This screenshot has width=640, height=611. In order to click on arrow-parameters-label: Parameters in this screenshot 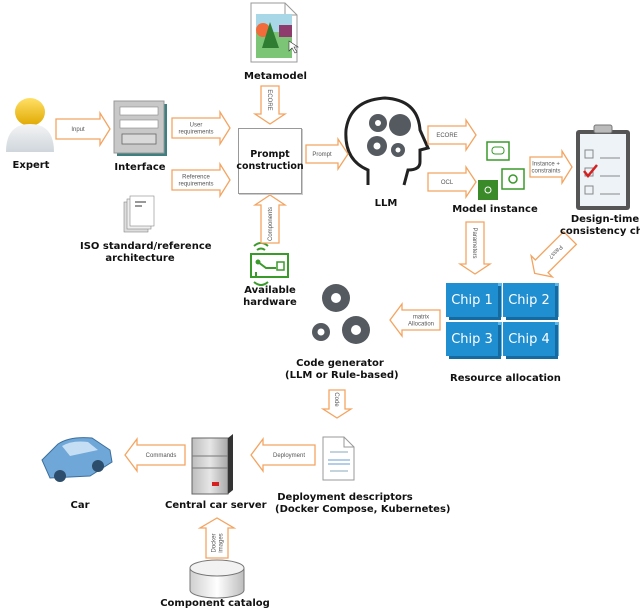, I will do `click(474, 242)`.